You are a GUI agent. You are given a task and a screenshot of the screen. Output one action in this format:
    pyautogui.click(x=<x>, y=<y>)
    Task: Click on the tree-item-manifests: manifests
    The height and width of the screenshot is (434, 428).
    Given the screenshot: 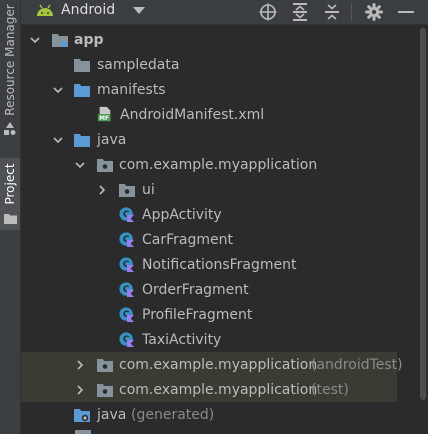 What is the action you would take?
    pyautogui.click(x=224, y=89)
    